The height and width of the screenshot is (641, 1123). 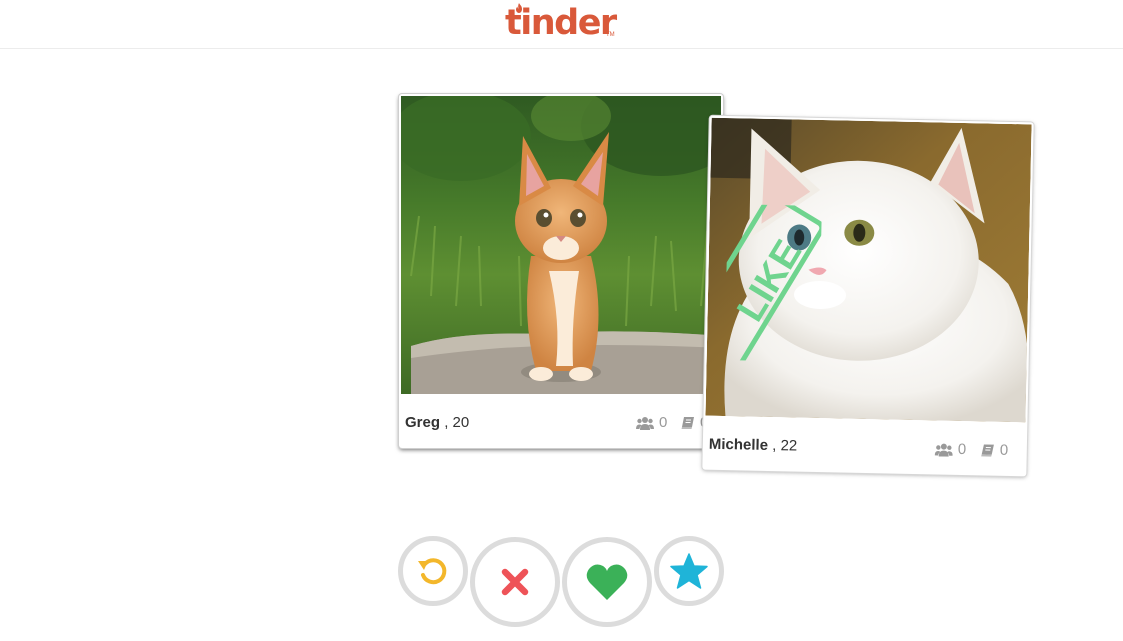 What do you see at coordinates (610, 35) in the screenshot?
I see `logo-trademark: TM` at bounding box center [610, 35].